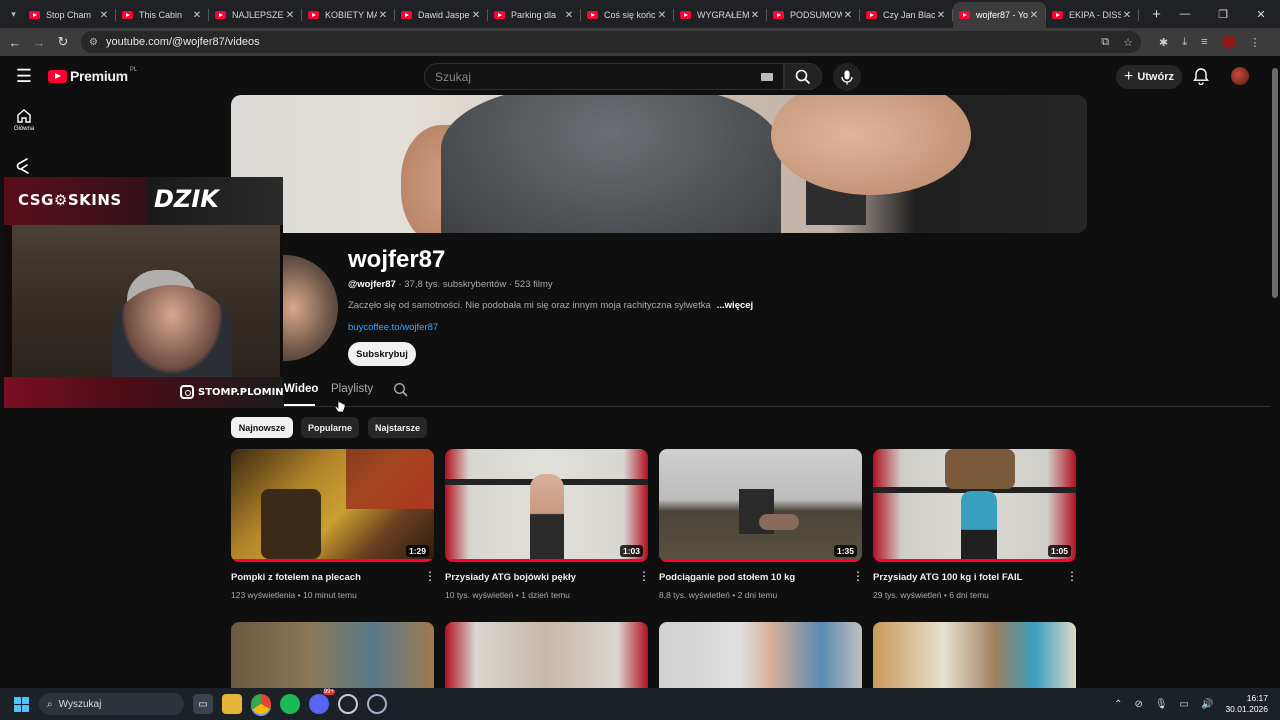 Image resolution: width=1280 pixels, height=720 pixels. Describe the element at coordinates (1204, 42) in the screenshot. I see `media-controls-icon: ≡` at that location.